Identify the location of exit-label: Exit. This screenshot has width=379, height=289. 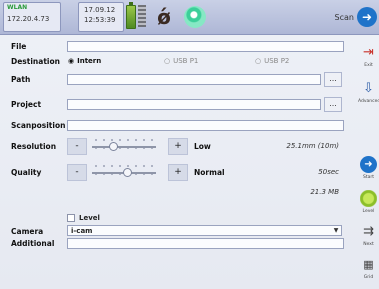
(368, 65).